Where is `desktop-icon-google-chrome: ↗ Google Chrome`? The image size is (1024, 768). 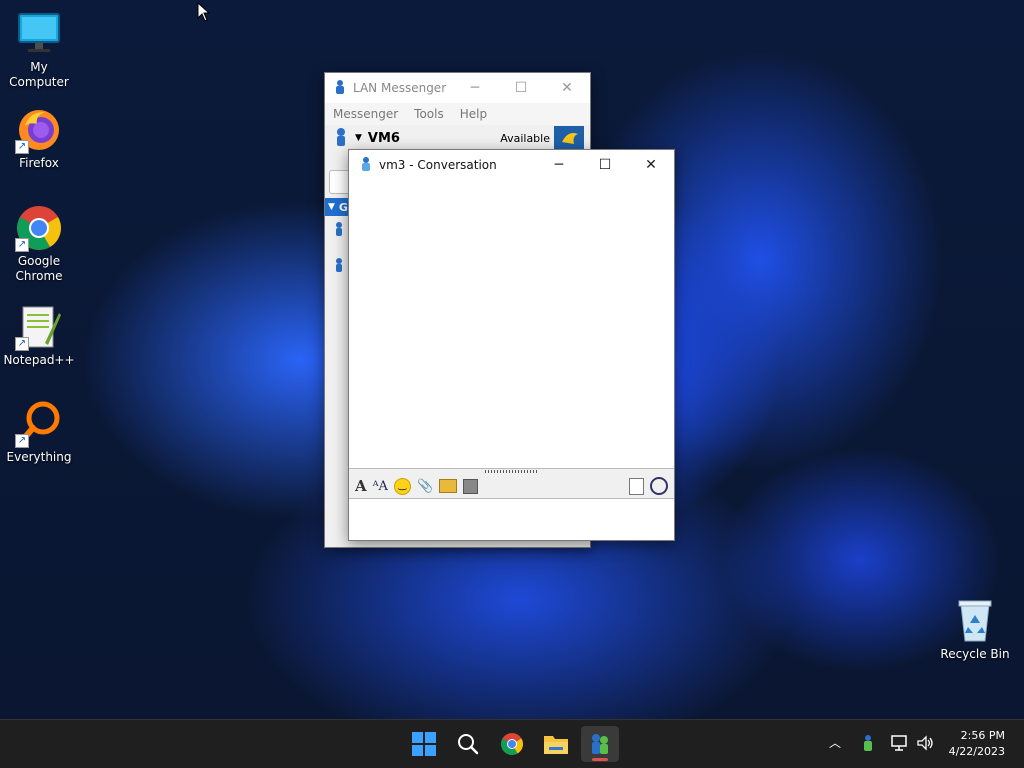 desktop-icon-google-chrome: ↗ Google Chrome is located at coordinates (39, 244).